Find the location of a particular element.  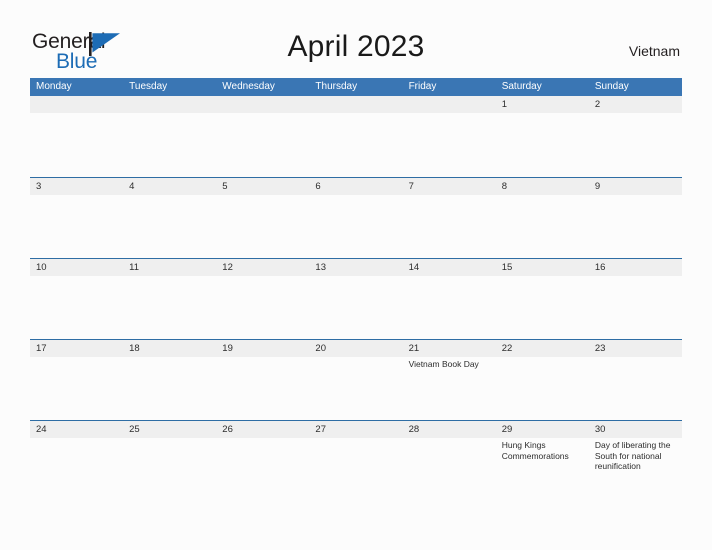

calendar-day-cell: 3 is located at coordinates (77, 218).